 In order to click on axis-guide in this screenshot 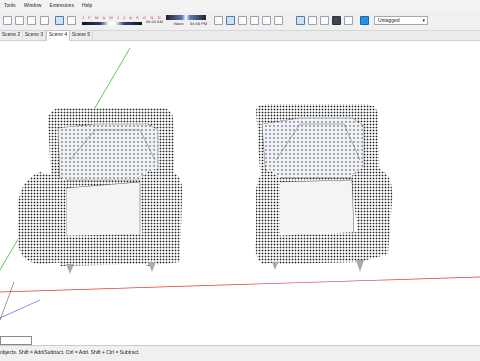, I will do `click(7, 301)`.